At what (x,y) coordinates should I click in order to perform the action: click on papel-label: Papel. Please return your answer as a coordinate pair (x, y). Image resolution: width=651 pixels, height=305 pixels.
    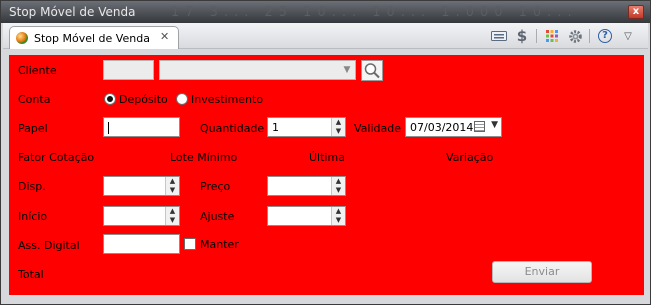
    Looking at the image, I should click on (33, 128).